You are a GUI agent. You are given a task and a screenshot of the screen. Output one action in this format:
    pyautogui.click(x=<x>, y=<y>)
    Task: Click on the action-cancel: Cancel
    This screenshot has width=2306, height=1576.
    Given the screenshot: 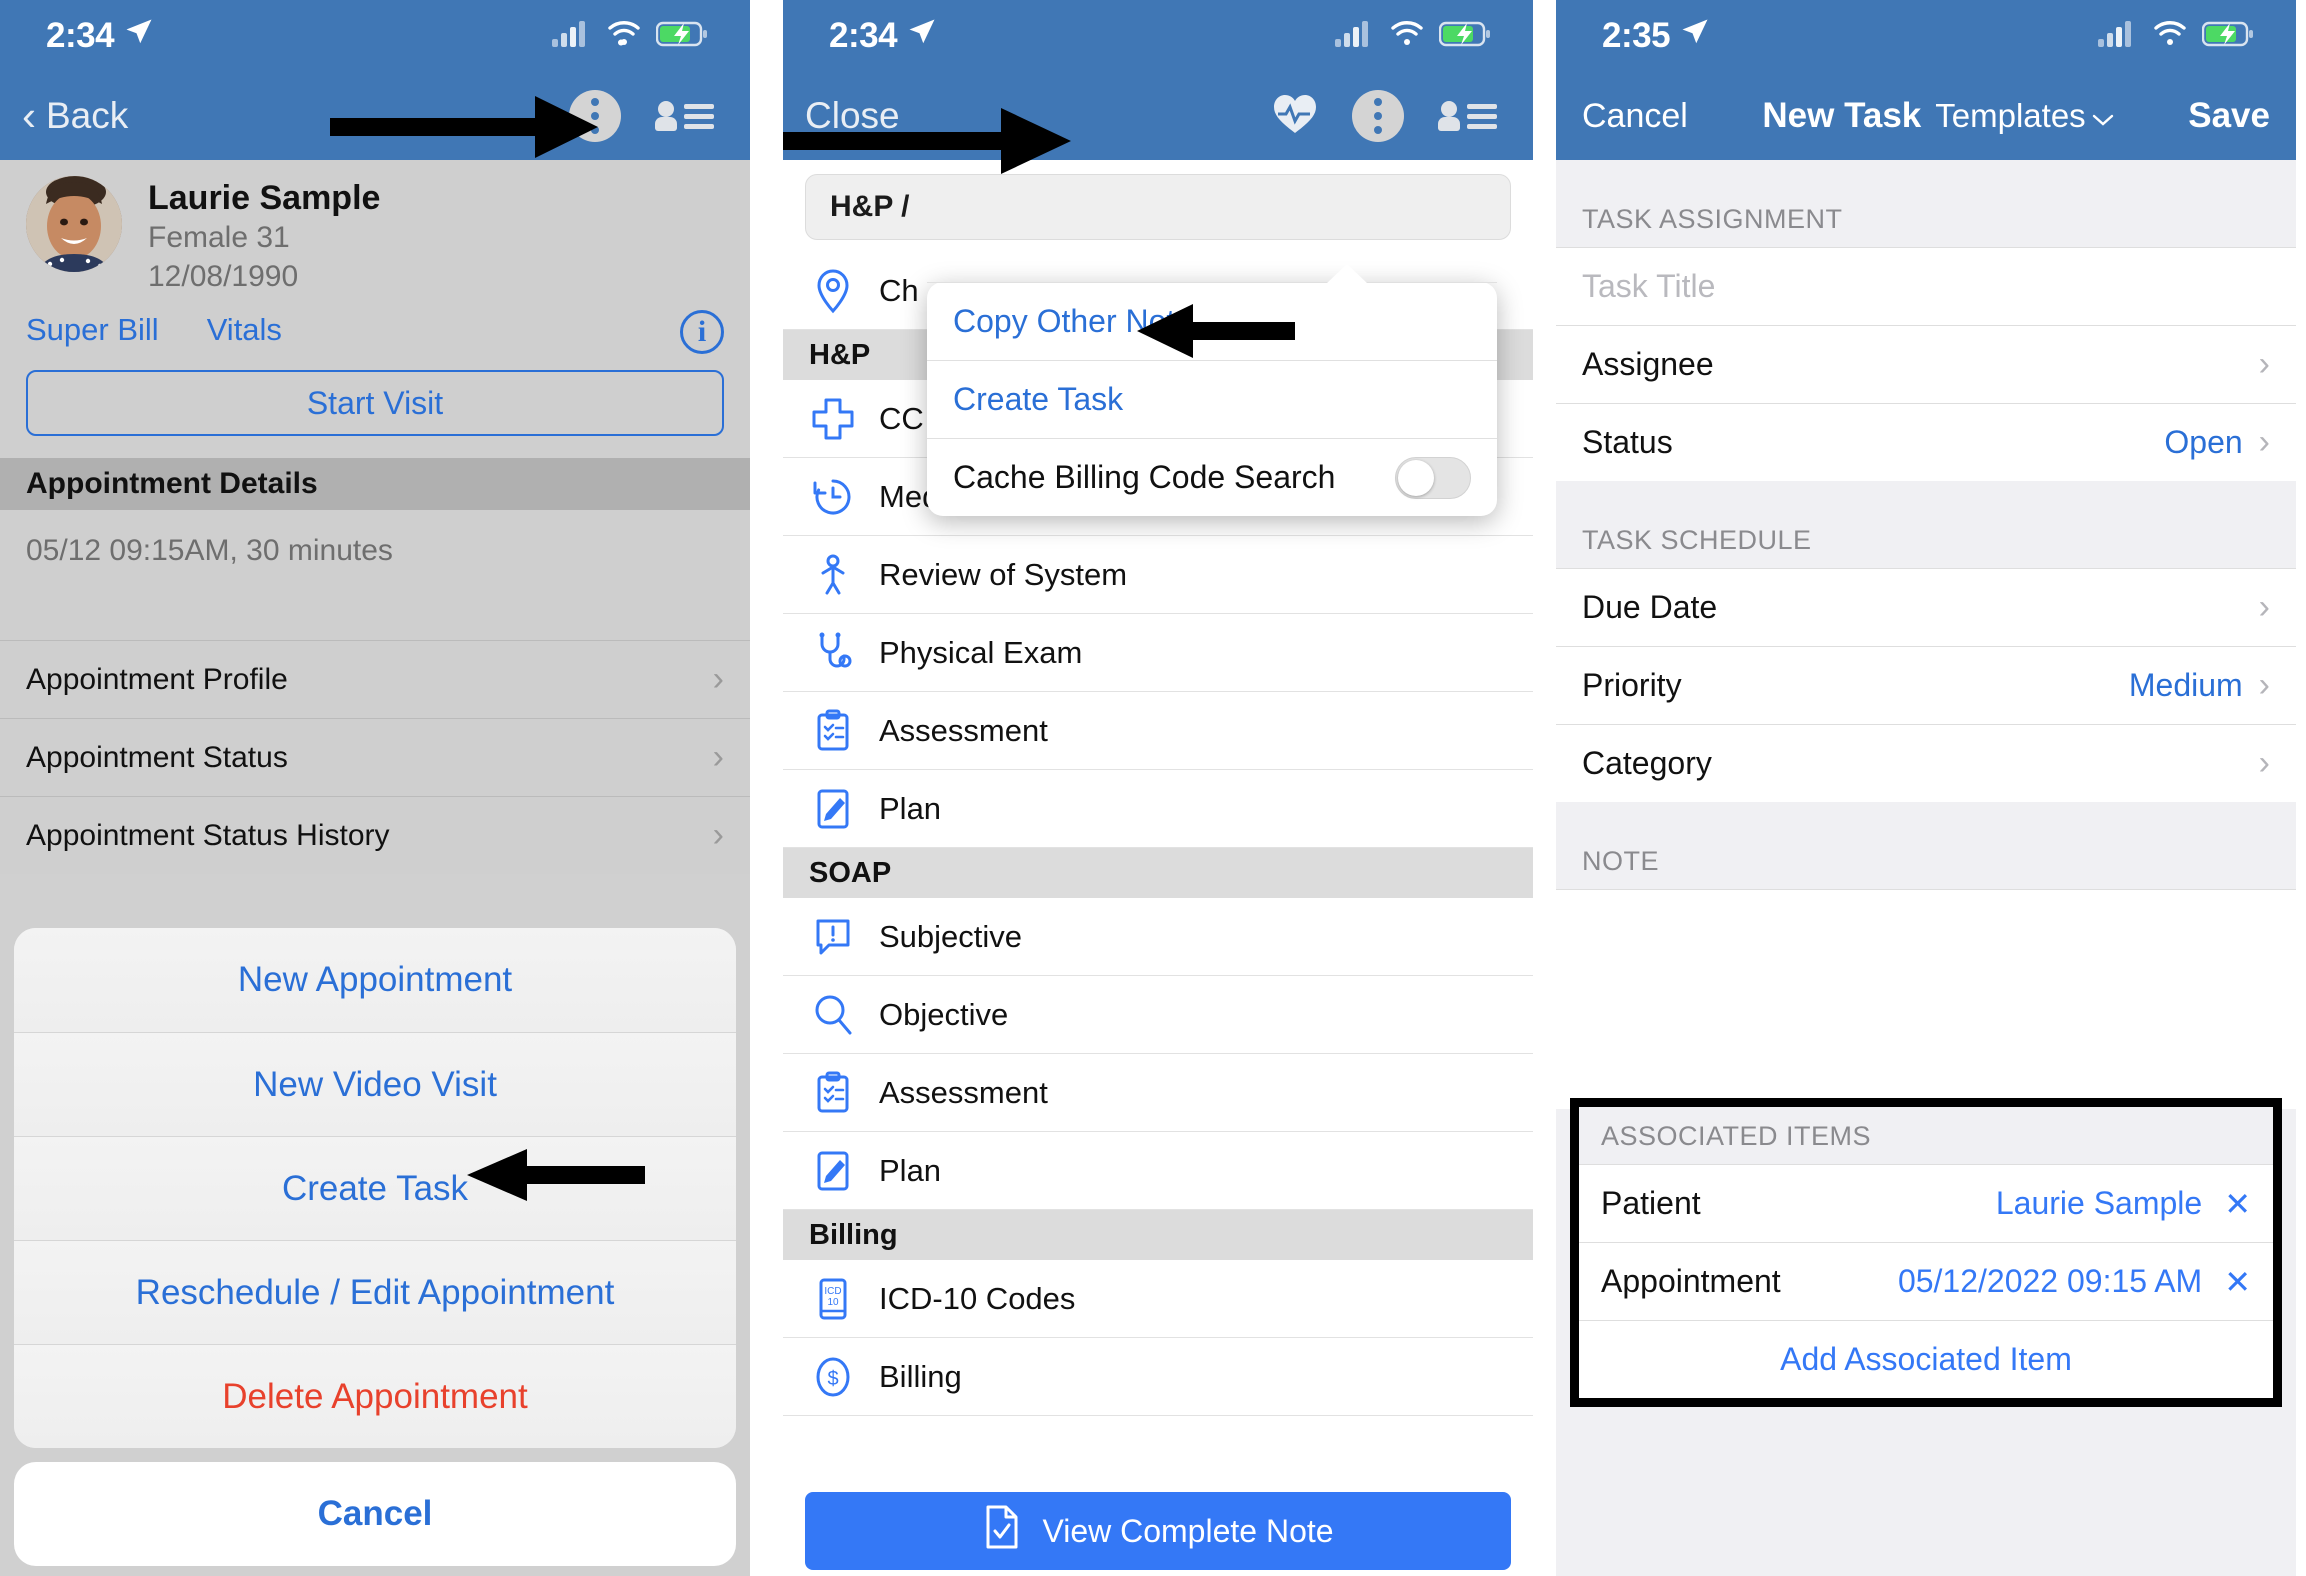 What is the action you would take?
    pyautogui.click(x=375, y=1514)
    